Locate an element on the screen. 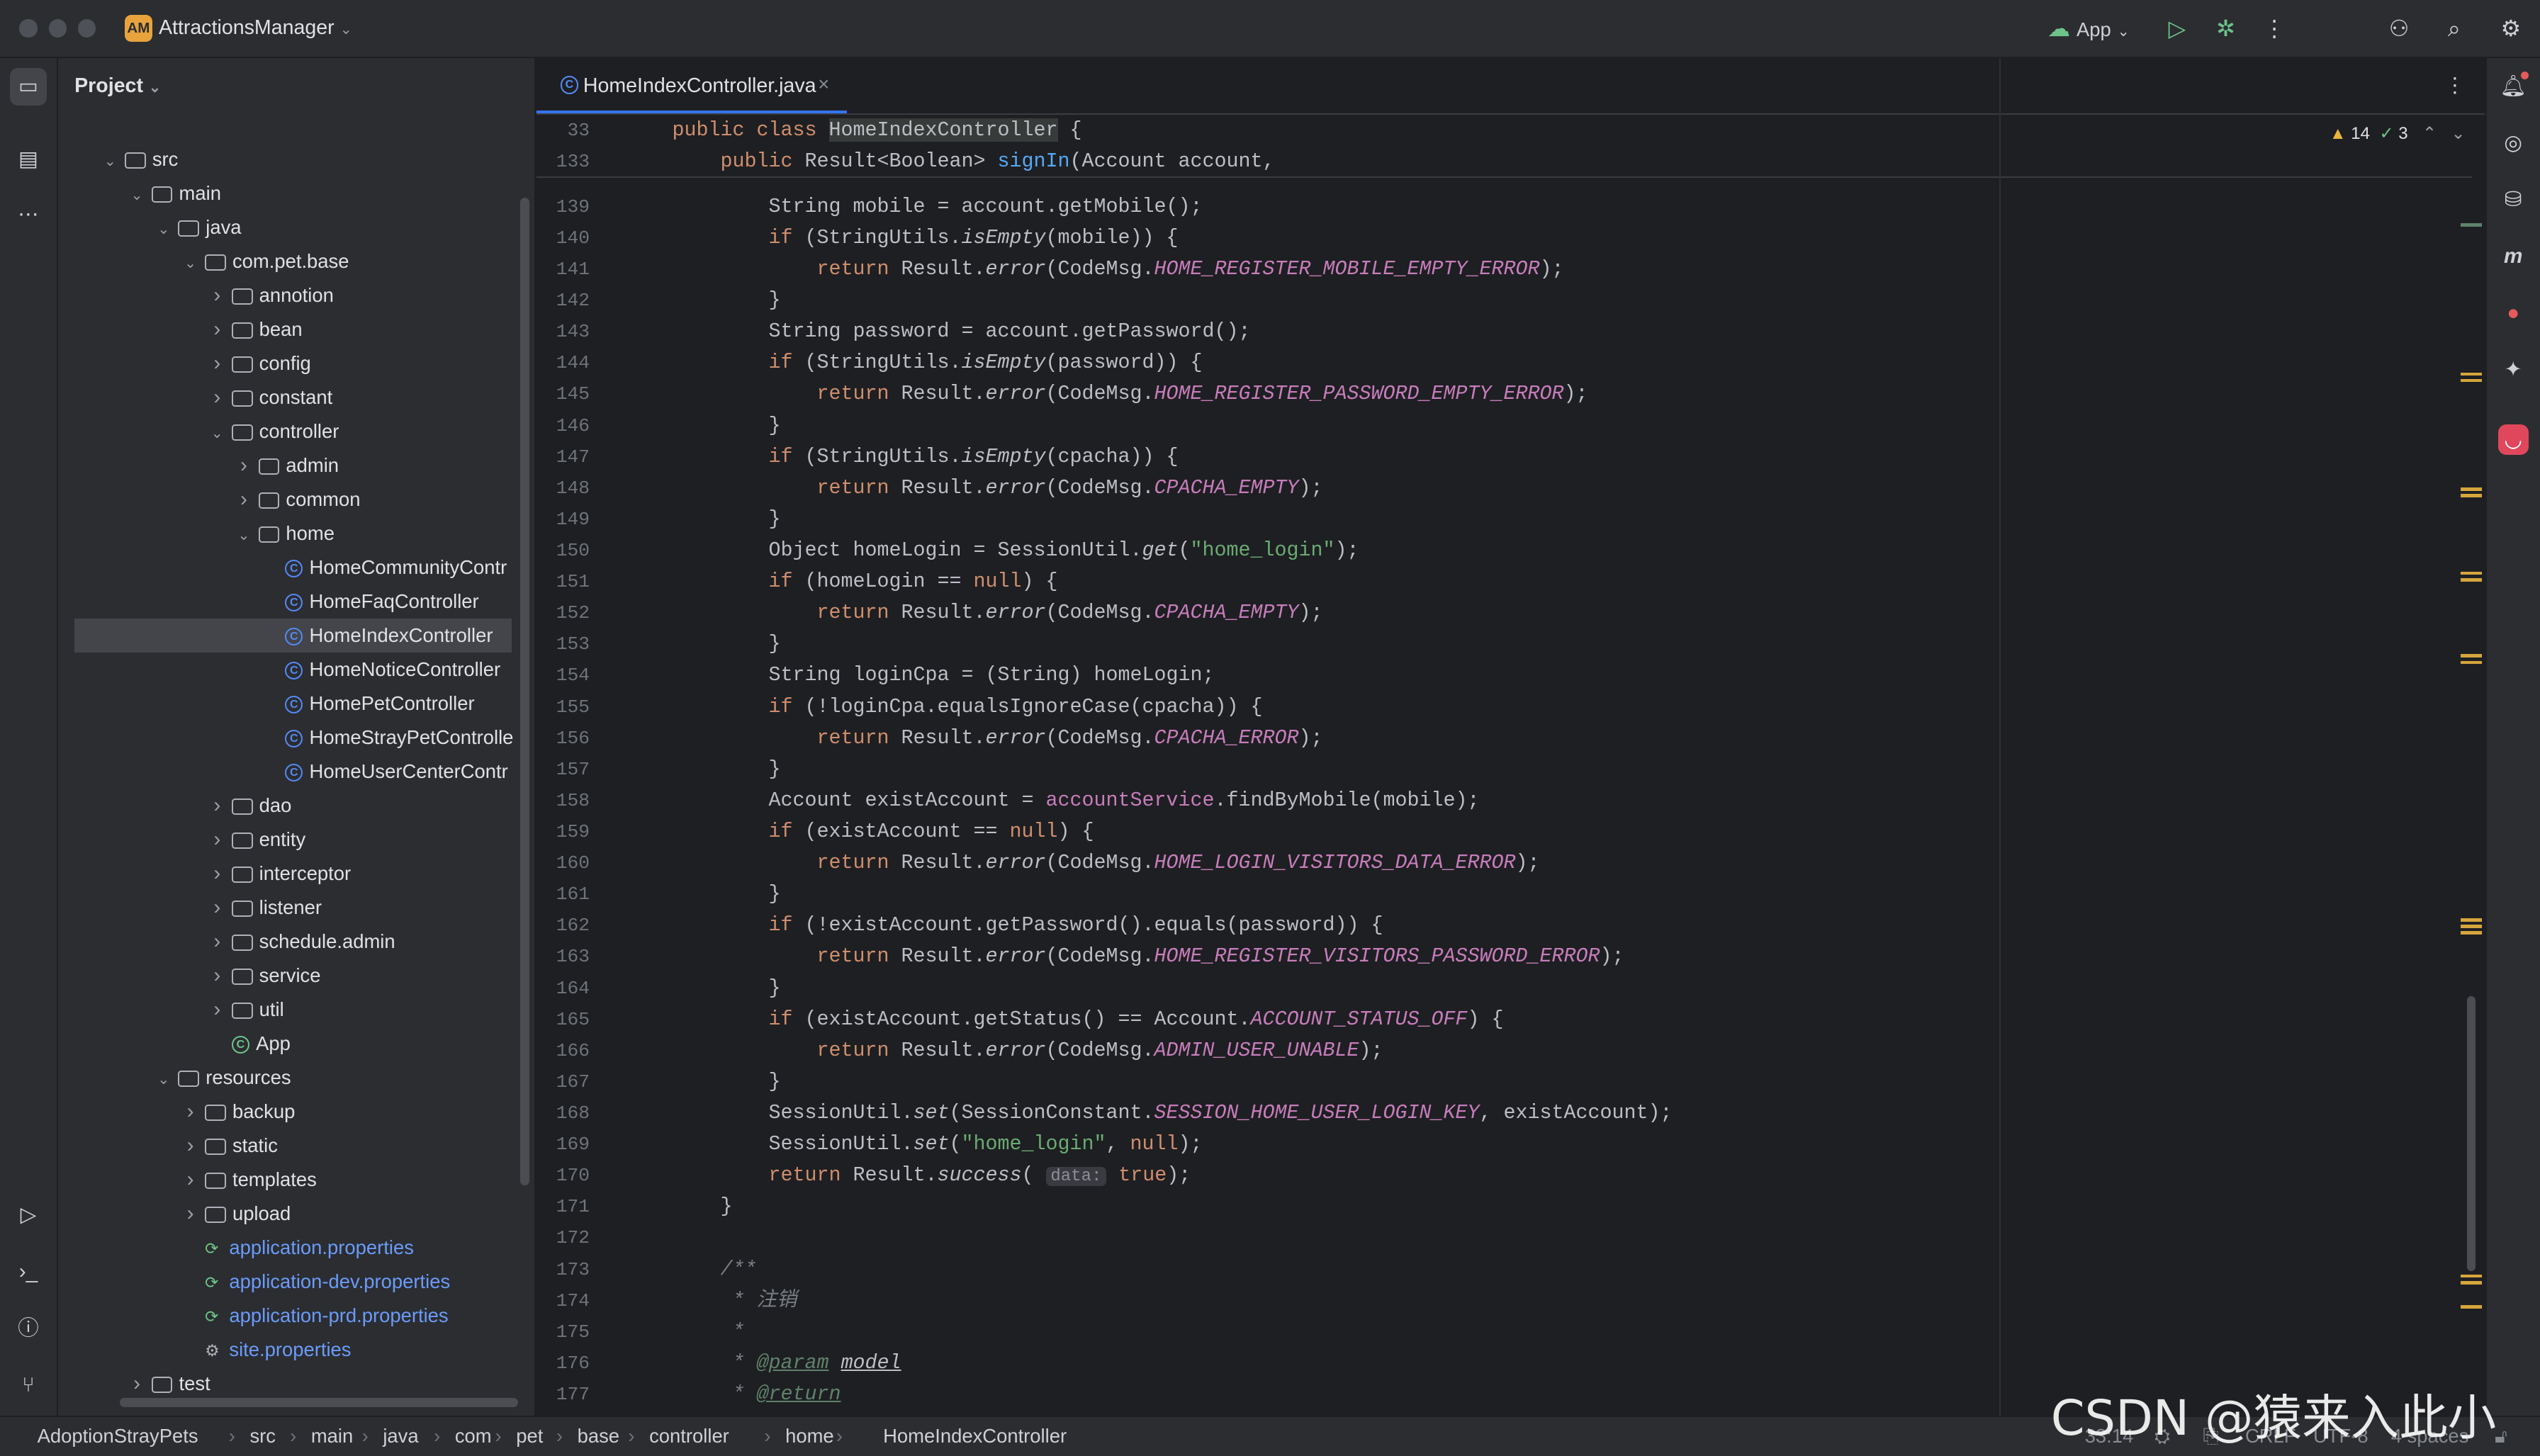  breadcrumb-item: main is located at coordinates (332, 1436).